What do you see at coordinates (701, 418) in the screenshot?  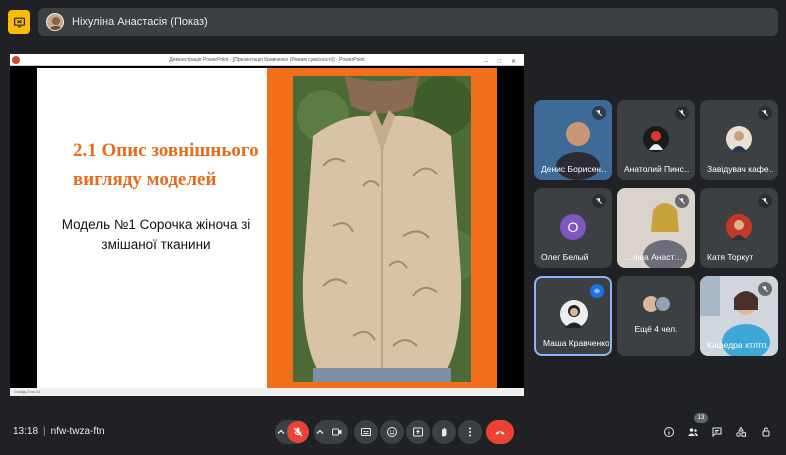 I see `people-count-badge: 13` at bounding box center [701, 418].